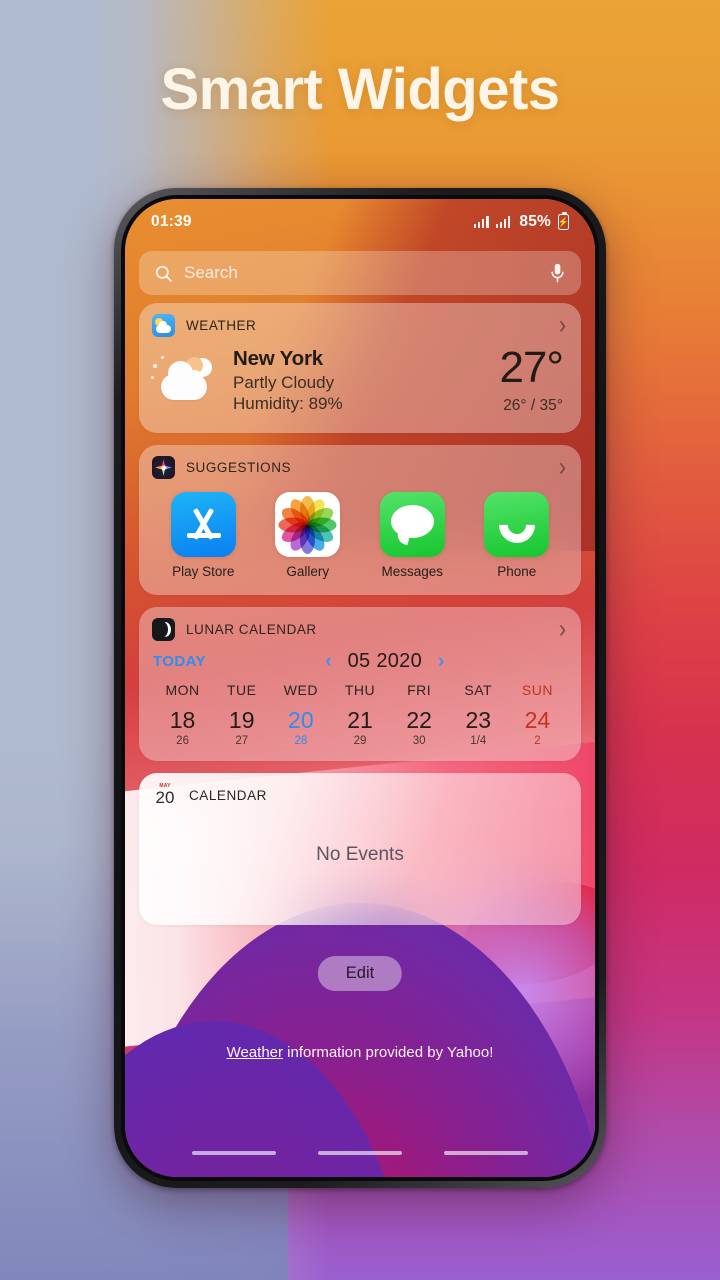 Image resolution: width=720 pixels, height=1280 pixels. What do you see at coordinates (360, 973) in the screenshot?
I see `edit-button: Edit` at bounding box center [360, 973].